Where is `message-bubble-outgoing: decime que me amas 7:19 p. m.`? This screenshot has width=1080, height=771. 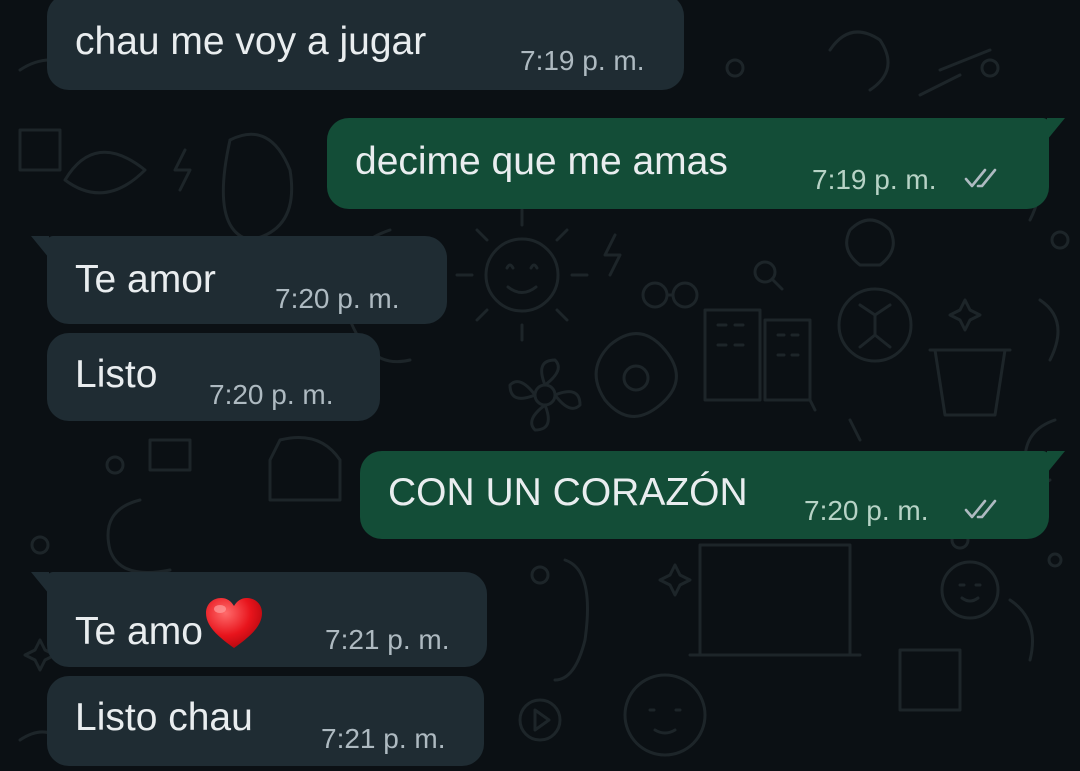
message-bubble-outgoing: decime que me amas 7:19 p. m. is located at coordinates (696, 163).